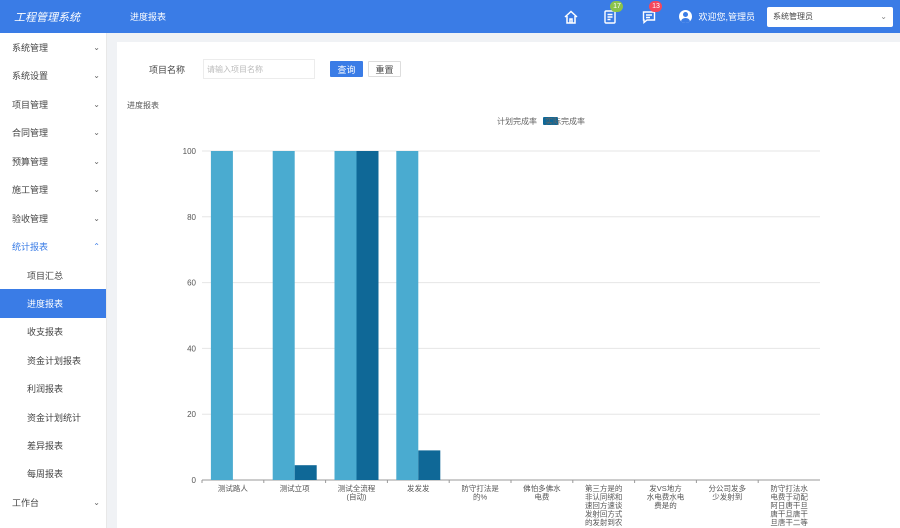 The width and height of the screenshot is (900, 528). I want to click on chart-title: 进度报表, so click(143, 105).